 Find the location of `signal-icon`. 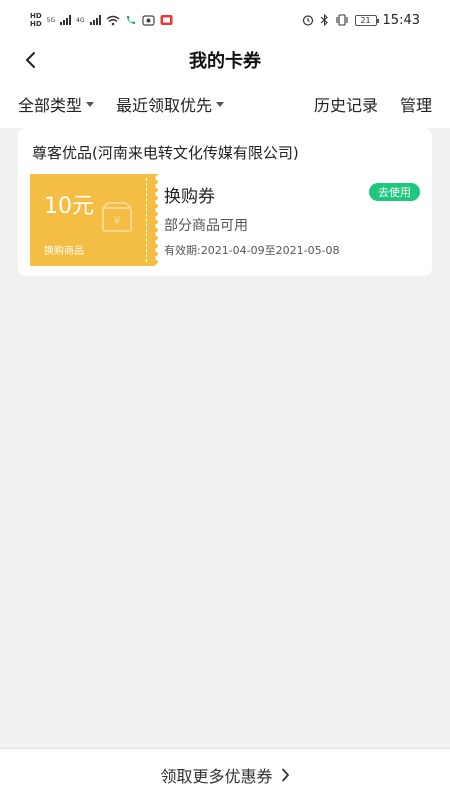

signal-icon is located at coordinates (66, 20).